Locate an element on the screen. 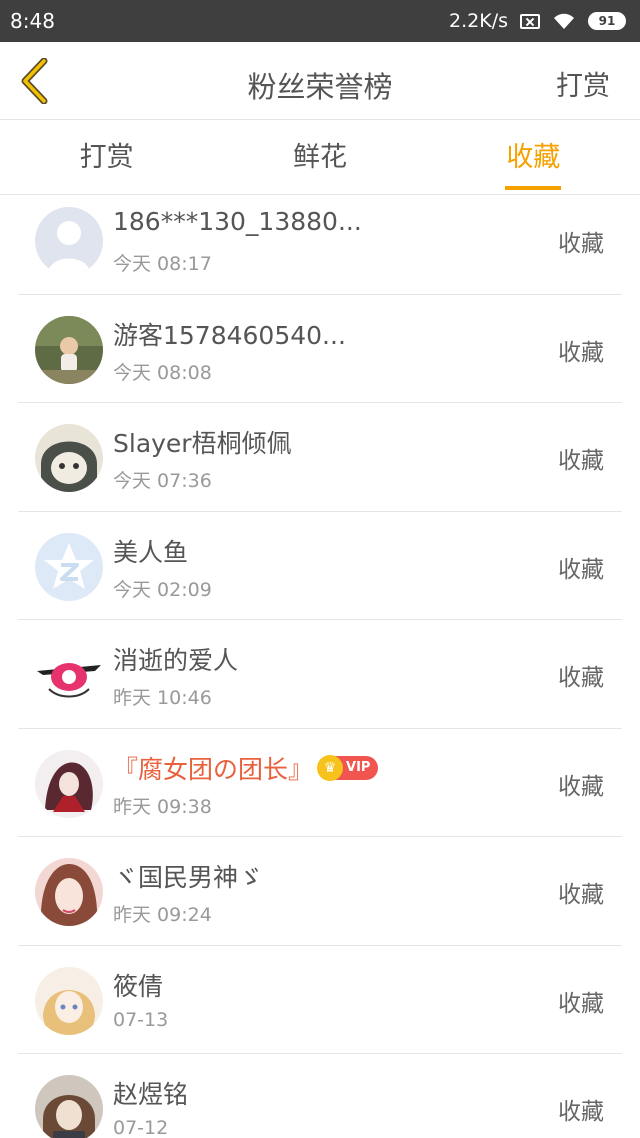 Image resolution: width=640 pixels, height=1138 pixels. fan-time: 今天 08:17 is located at coordinates (162, 264).